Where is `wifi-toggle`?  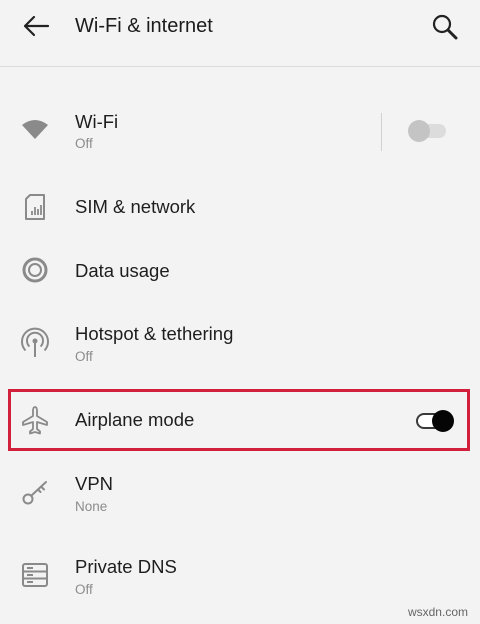 wifi-toggle is located at coordinates (427, 131).